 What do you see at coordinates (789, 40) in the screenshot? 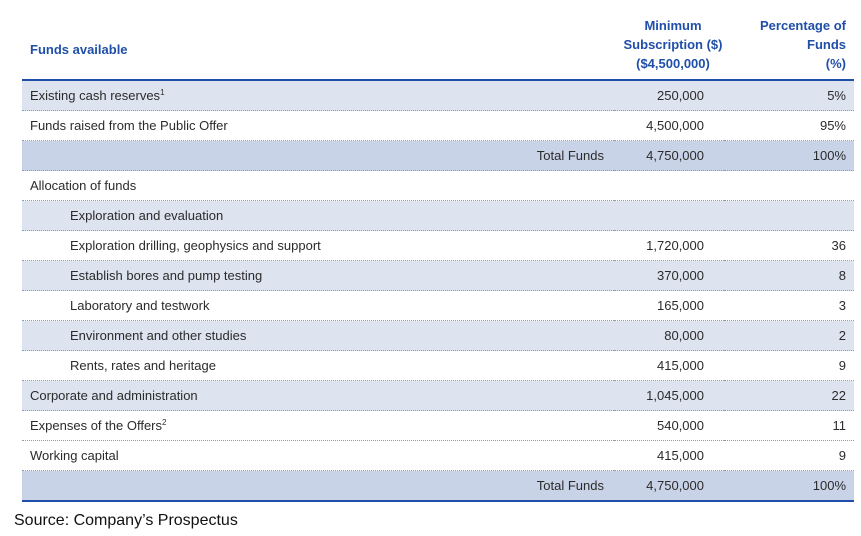
I see `header-percentage-of-funds: Percentage of Funds (%)` at bounding box center [789, 40].